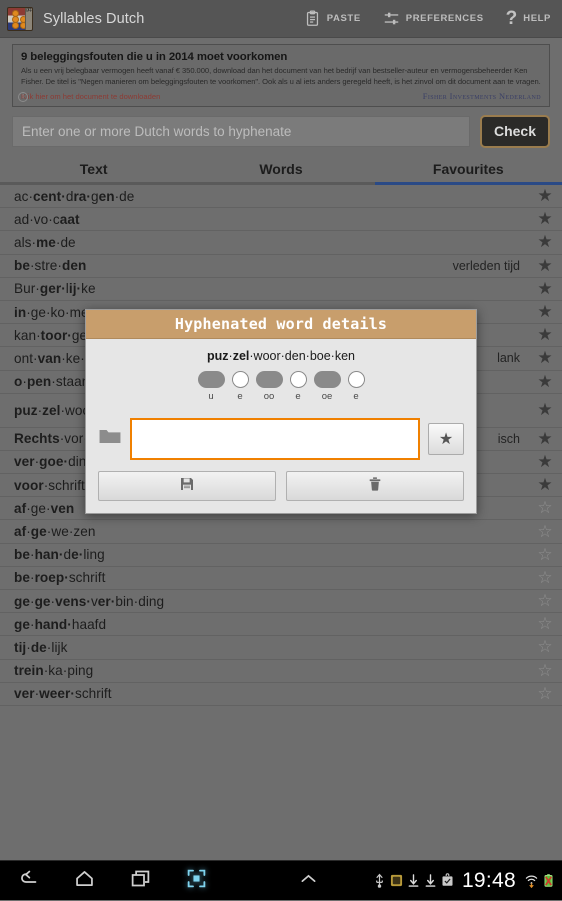 This screenshot has width=562, height=901. What do you see at coordinates (281, 19) in the screenshot?
I see `action-bar: gcpn Syllables Dutch PASTE` at bounding box center [281, 19].